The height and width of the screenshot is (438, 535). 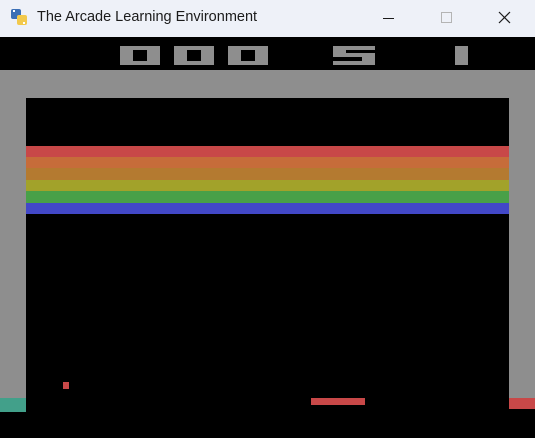 I want to click on close-icon, so click(x=504, y=17).